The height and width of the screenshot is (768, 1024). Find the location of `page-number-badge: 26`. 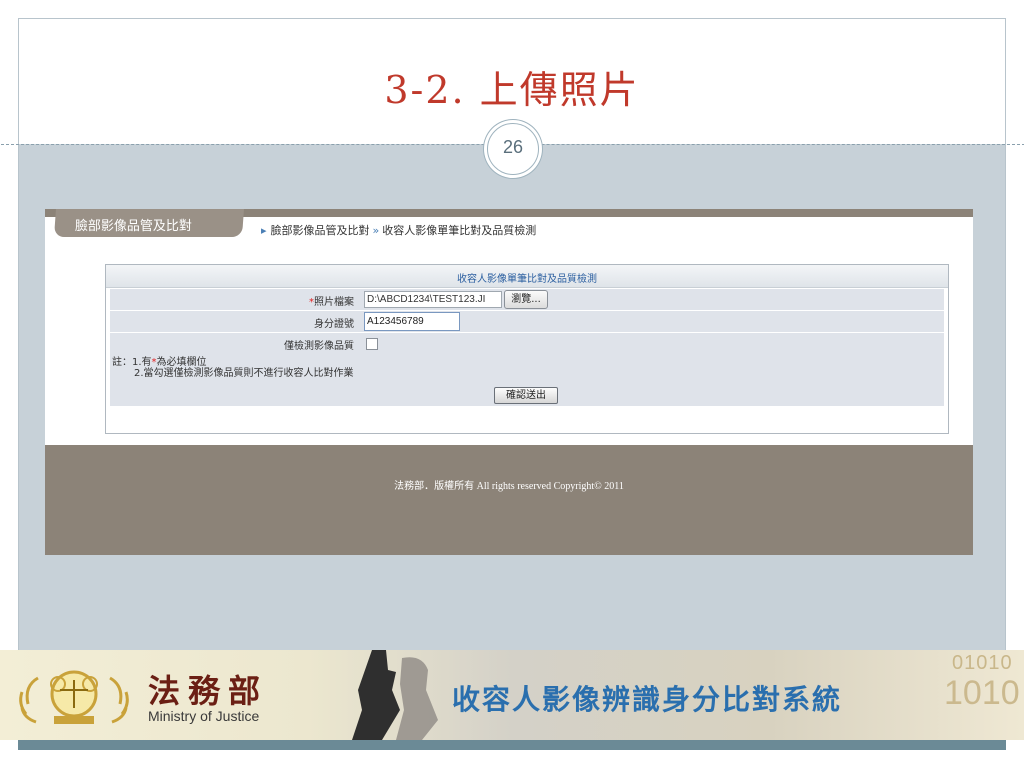

page-number-badge: 26 is located at coordinates (513, 149).